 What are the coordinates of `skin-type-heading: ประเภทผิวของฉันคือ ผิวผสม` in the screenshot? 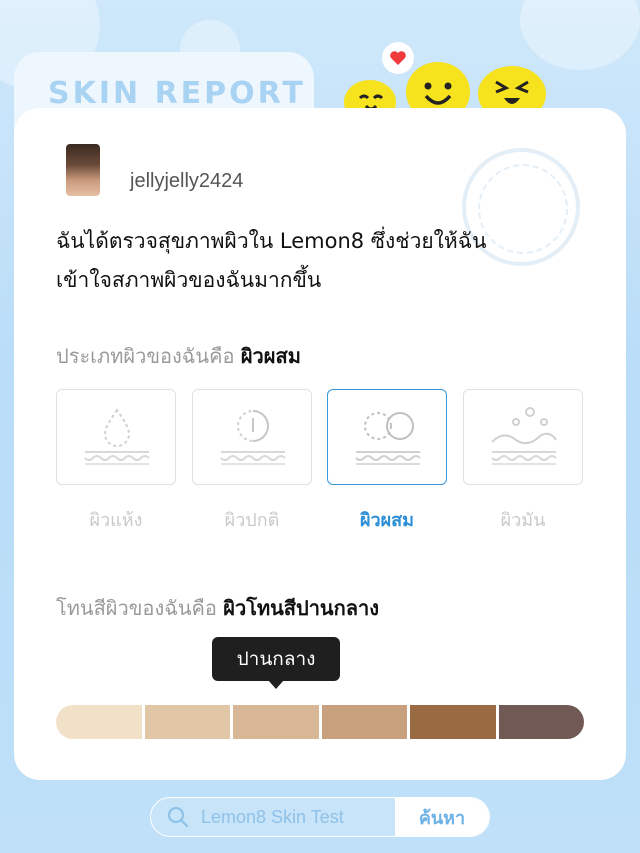 It's located at (178, 356).